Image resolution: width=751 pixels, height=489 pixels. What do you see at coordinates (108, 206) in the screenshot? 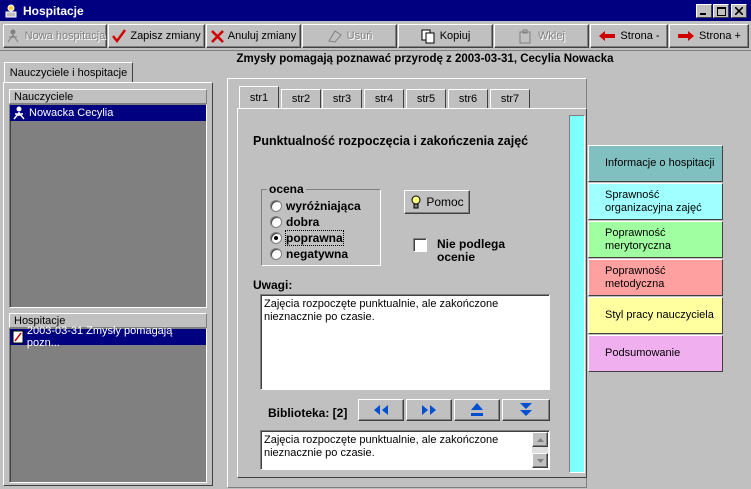
I see `teachers-list: Nowacka Cecylia` at bounding box center [108, 206].